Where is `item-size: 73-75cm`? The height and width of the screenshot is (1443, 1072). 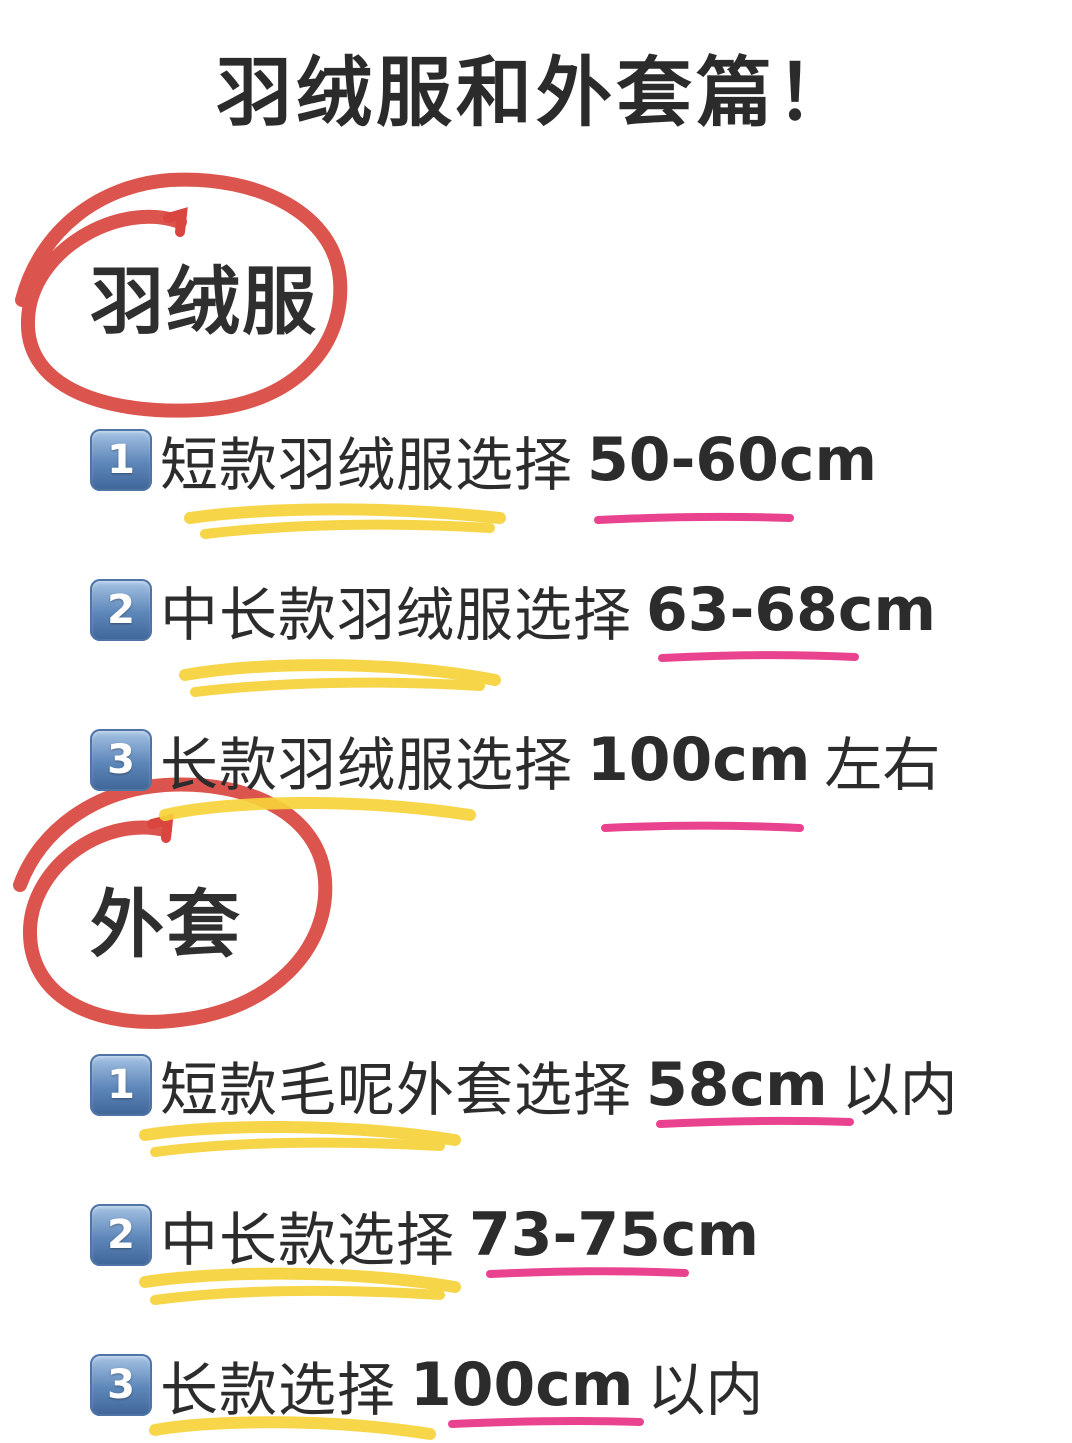 item-size: 73-75cm is located at coordinates (614, 1235).